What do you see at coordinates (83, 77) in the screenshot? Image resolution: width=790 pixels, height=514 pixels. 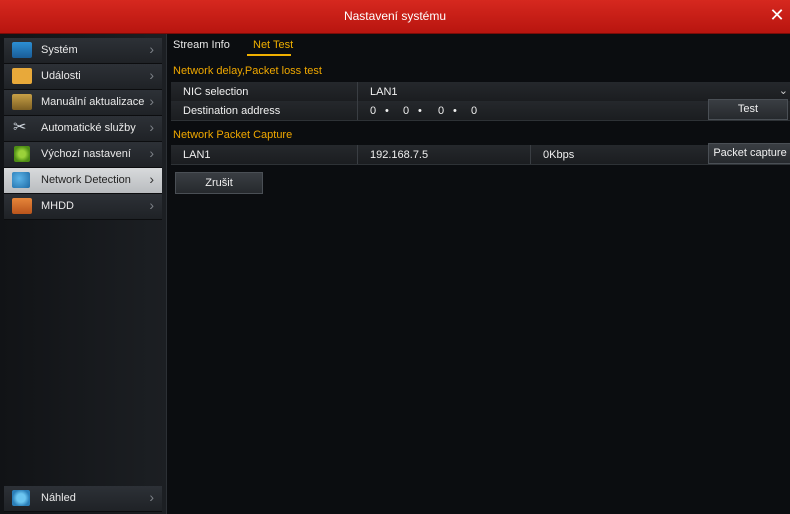 I see `sidebar-item-events: Události ›` at bounding box center [83, 77].